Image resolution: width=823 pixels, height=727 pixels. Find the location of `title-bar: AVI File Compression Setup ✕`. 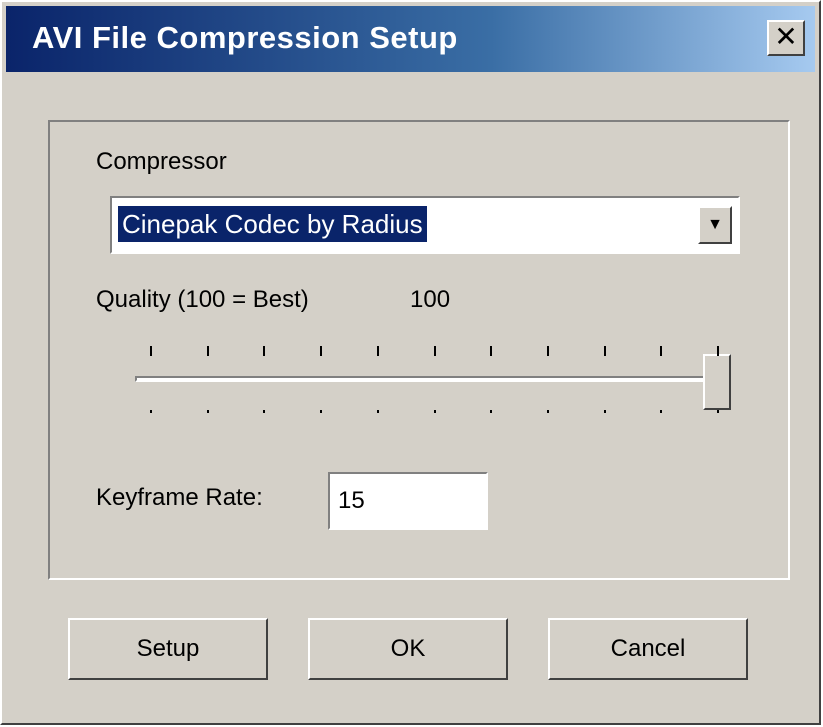

title-bar: AVI File Compression Setup ✕ is located at coordinates (410, 39).